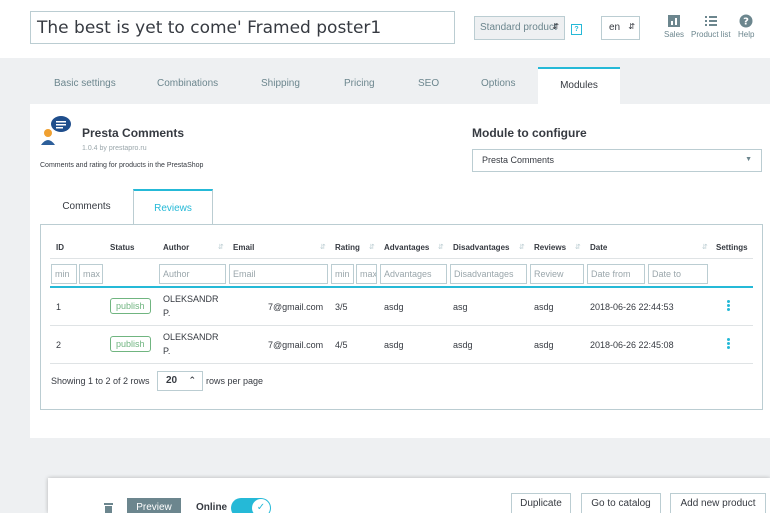  What do you see at coordinates (114, 148) in the screenshot?
I see `module-version: 1.0.4 by prestapro.ru` at bounding box center [114, 148].